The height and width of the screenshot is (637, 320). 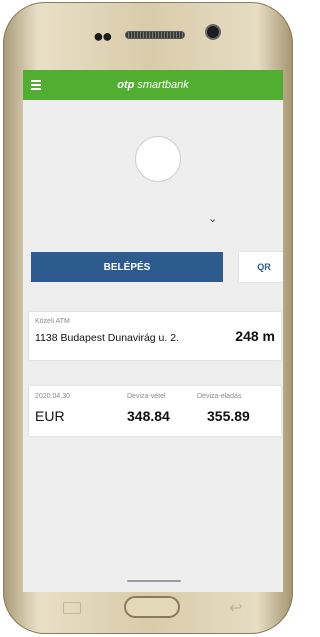 What do you see at coordinates (50, 416) in the screenshot?
I see `fx-currency: EUR` at bounding box center [50, 416].